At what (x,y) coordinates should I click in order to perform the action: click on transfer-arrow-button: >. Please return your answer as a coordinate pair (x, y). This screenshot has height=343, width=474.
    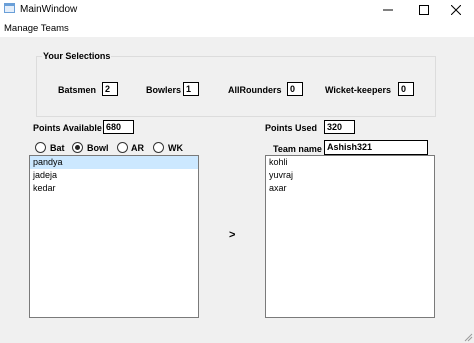
    Looking at the image, I should click on (232, 235).